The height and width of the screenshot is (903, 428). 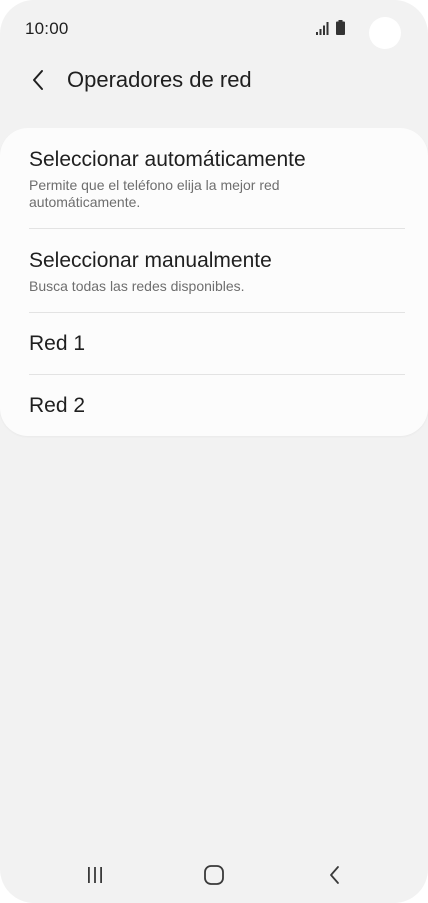 I want to click on item-title: Seleccionar manualmente, so click(x=150, y=260).